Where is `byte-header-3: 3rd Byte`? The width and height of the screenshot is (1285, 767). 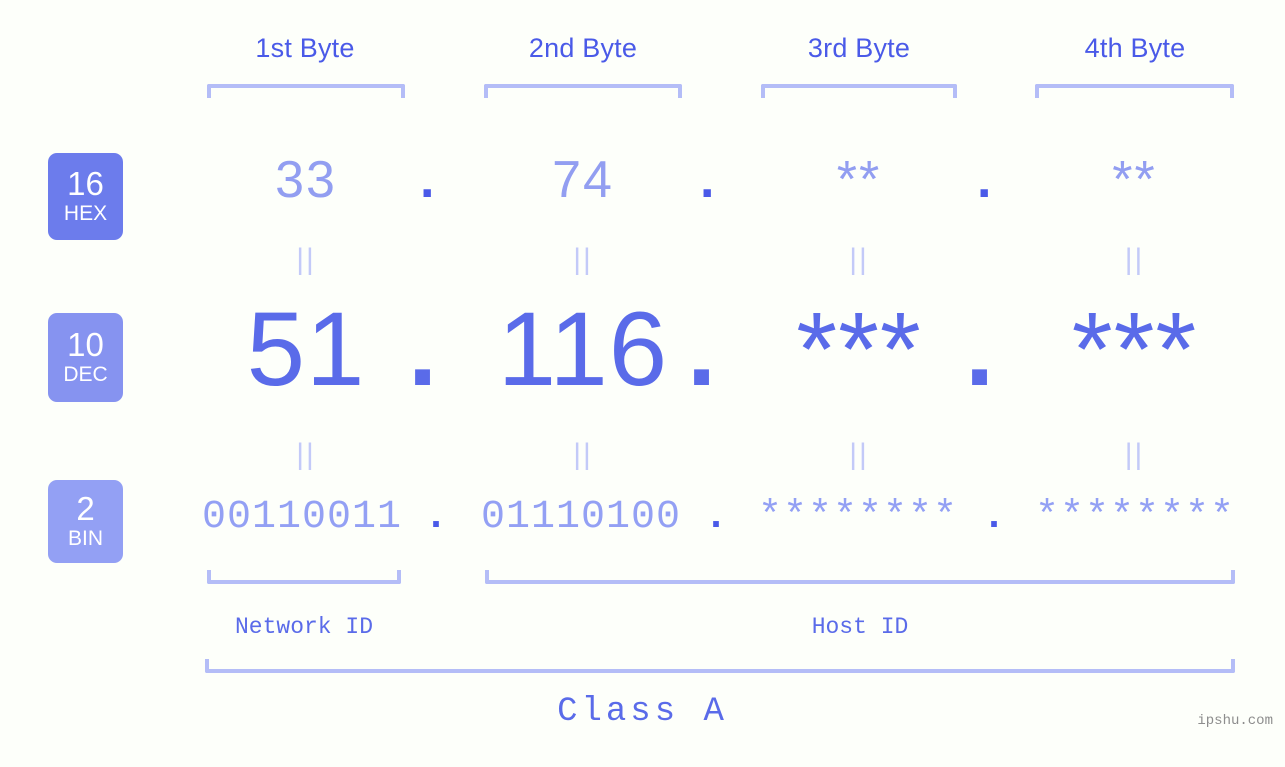
byte-header-3: 3rd Byte is located at coordinates (859, 48).